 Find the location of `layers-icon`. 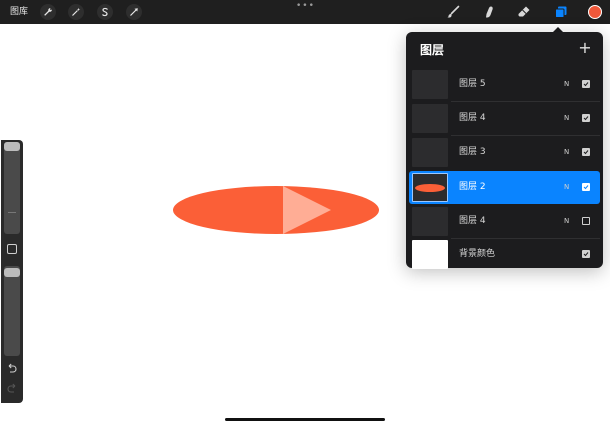

layers-icon is located at coordinates (561, 12).